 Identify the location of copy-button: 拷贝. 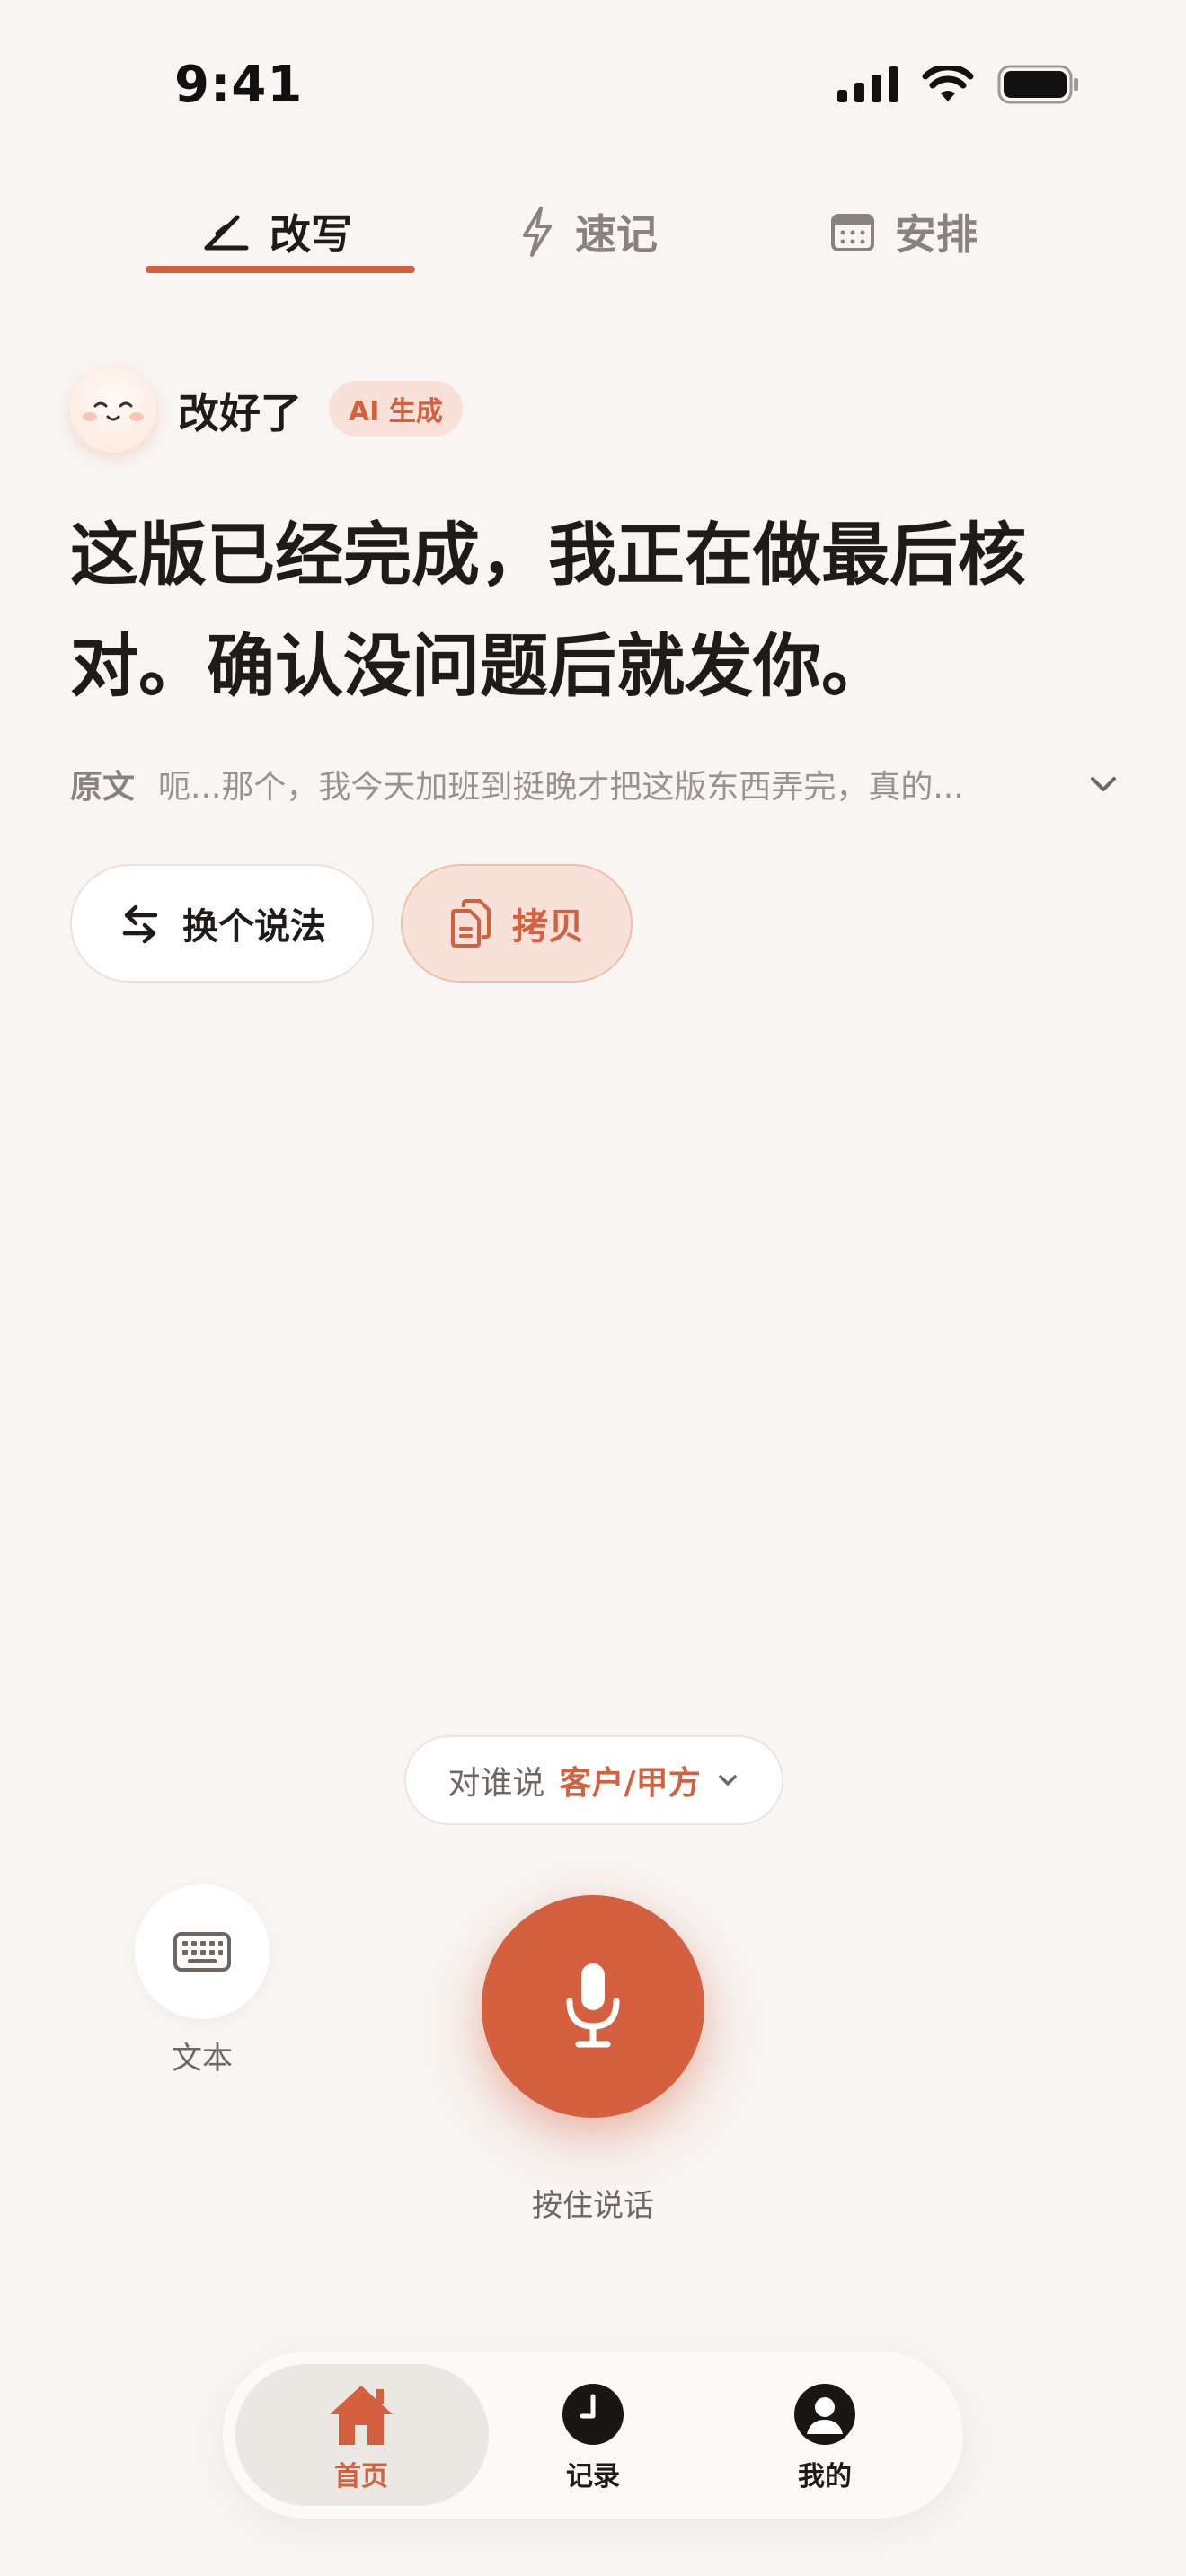
(517, 923).